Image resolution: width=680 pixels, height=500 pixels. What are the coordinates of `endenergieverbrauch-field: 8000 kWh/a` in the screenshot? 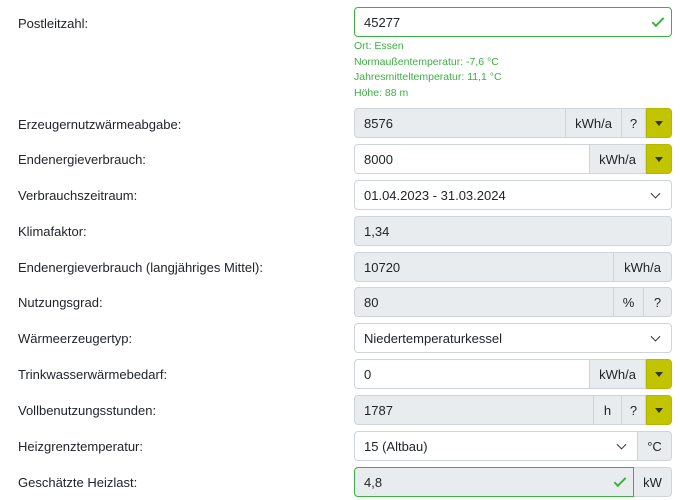 It's located at (513, 159).